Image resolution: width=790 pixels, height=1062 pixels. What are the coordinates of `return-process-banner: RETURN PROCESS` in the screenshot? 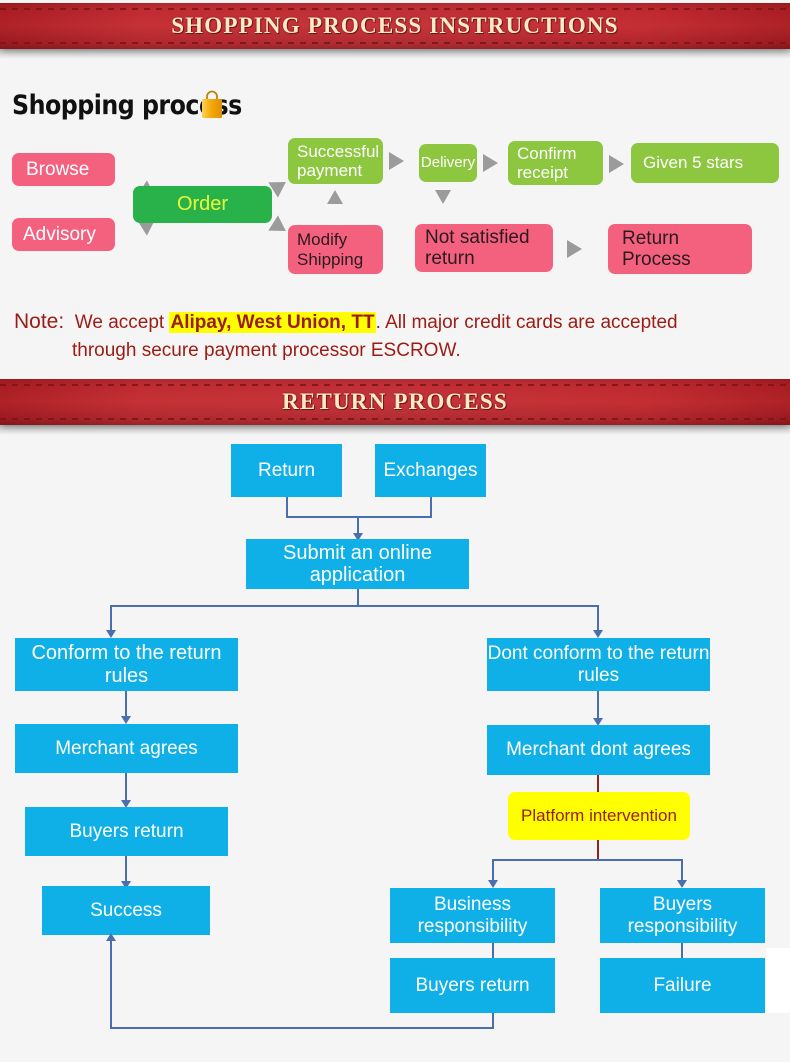 It's located at (395, 402).